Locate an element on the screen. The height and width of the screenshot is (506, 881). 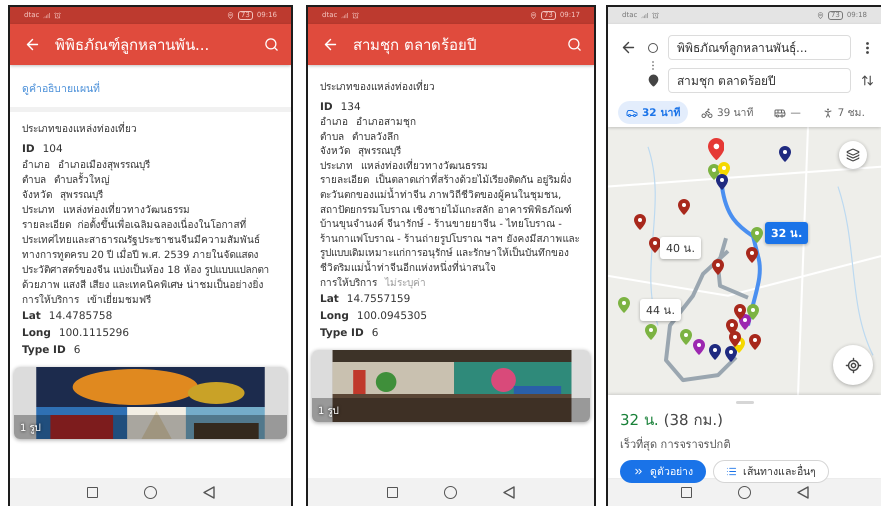
crosshair-icon is located at coordinates (853, 365).